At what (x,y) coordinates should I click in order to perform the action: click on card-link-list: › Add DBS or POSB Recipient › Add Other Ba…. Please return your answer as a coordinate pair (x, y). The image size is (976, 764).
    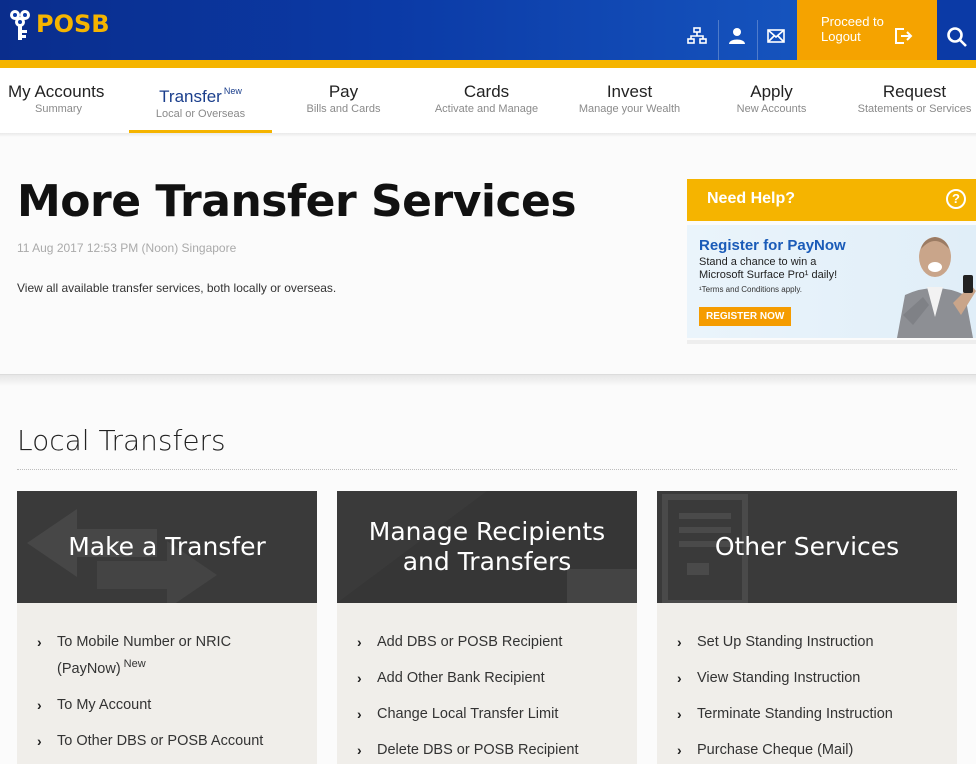
    Looking at the image, I should click on (492, 697).